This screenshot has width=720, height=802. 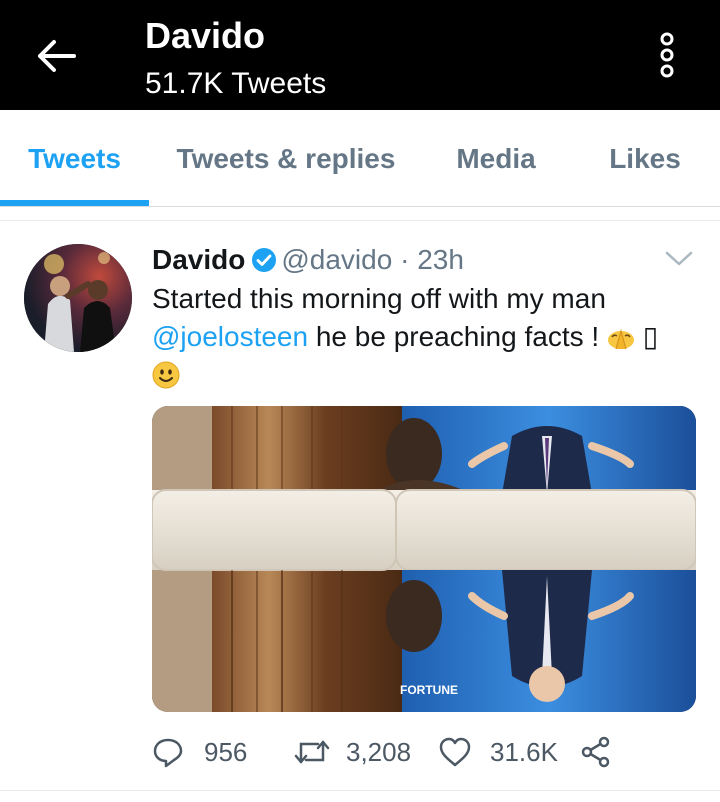 What do you see at coordinates (312, 752) in the screenshot?
I see `retweet-icon` at bounding box center [312, 752].